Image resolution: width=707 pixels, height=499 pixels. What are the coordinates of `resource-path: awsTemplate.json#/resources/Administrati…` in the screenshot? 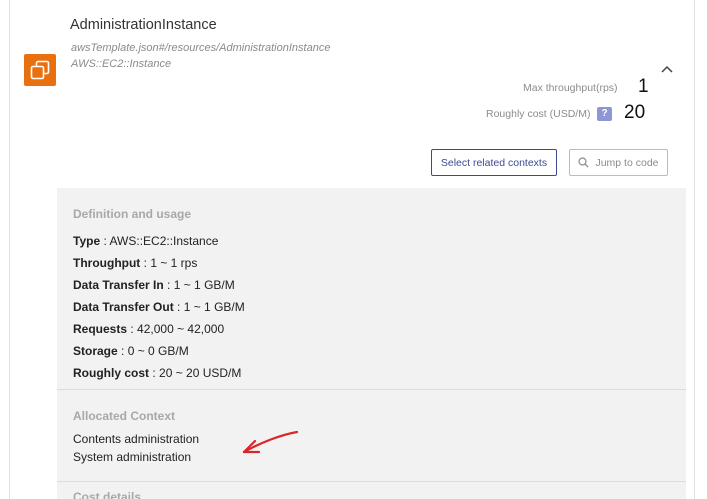 It's located at (201, 48).